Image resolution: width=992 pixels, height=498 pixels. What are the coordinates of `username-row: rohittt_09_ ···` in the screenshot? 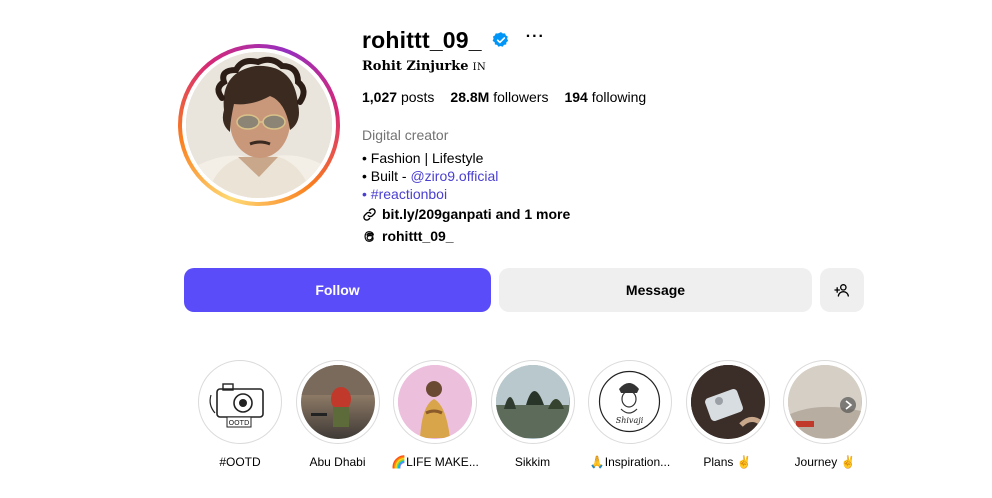 It's located at (453, 40).